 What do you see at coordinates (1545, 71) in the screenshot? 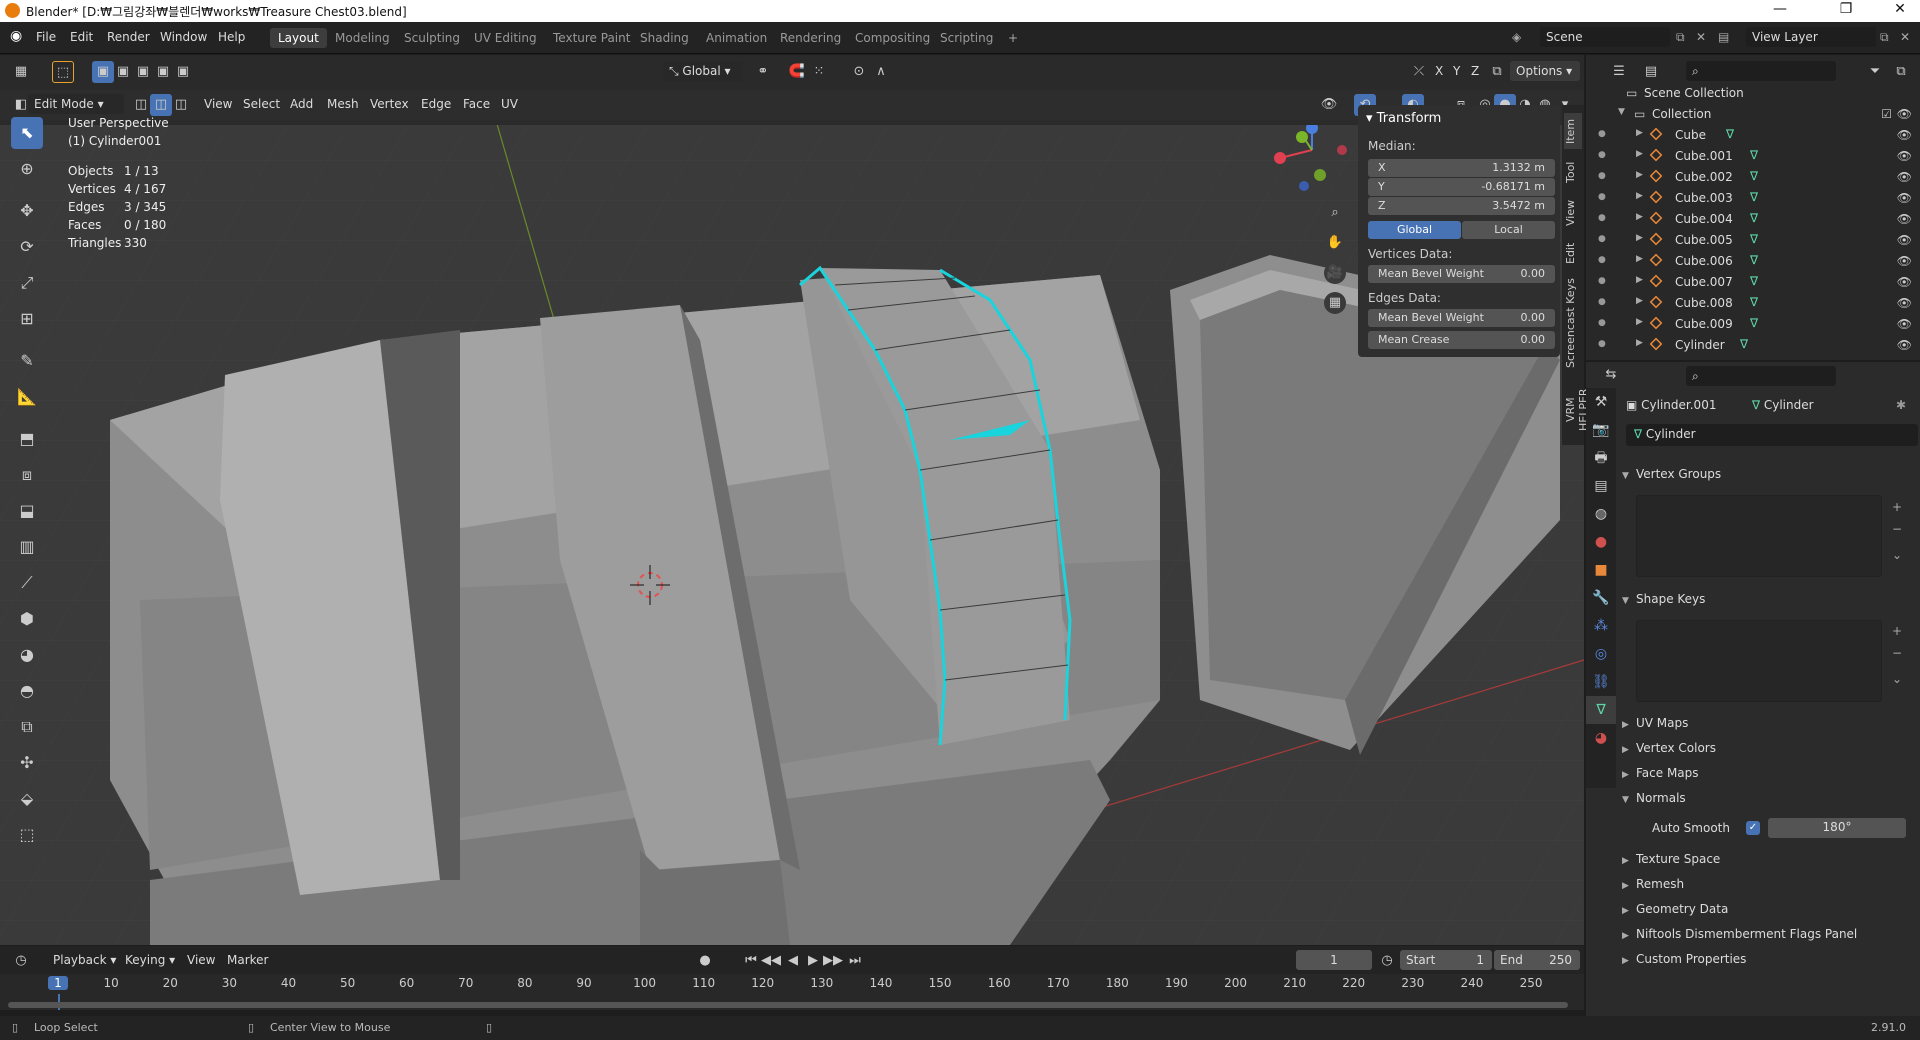
I see `options-dropdown: Options ▾` at bounding box center [1545, 71].